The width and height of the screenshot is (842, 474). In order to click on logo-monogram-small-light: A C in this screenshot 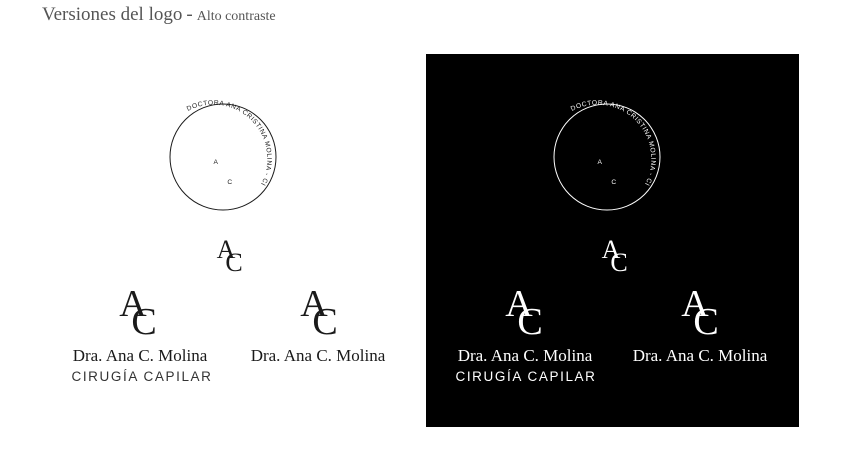, I will do `click(230, 256)`.